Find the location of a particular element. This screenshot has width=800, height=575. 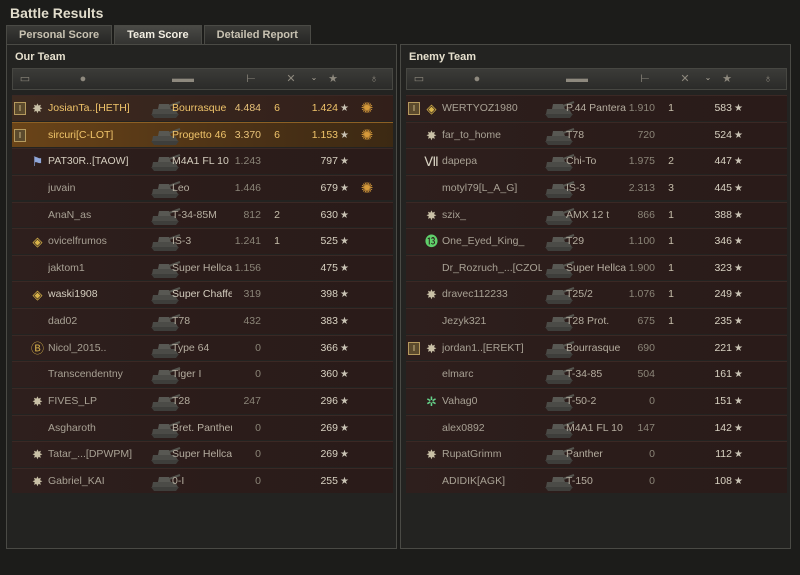

damage-value: 1.156 is located at coordinates (247, 267).